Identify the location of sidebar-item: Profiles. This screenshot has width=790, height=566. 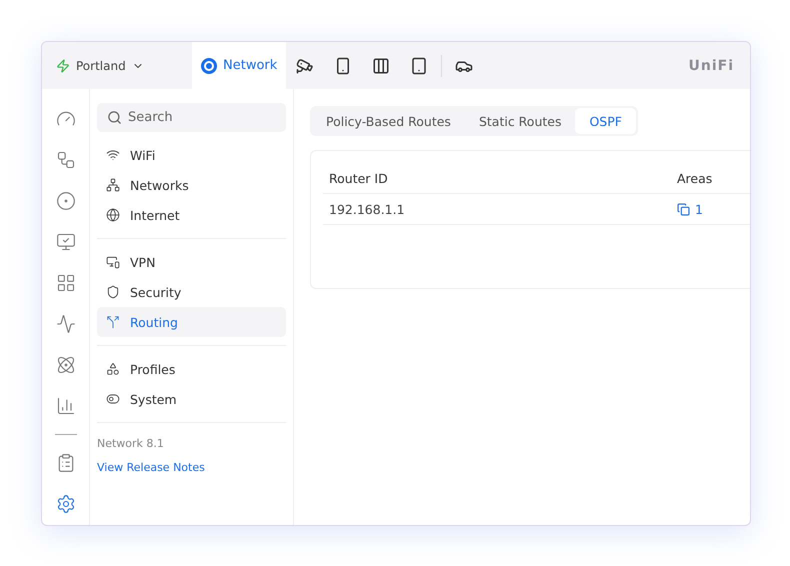
(191, 369).